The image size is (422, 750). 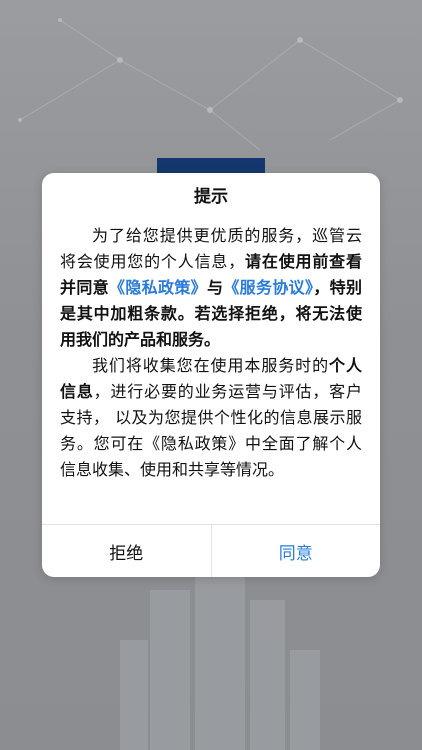 What do you see at coordinates (268, 287) in the screenshot?
I see `service-agreement-link: 《服务协议》` at bounding box center [268, 287].